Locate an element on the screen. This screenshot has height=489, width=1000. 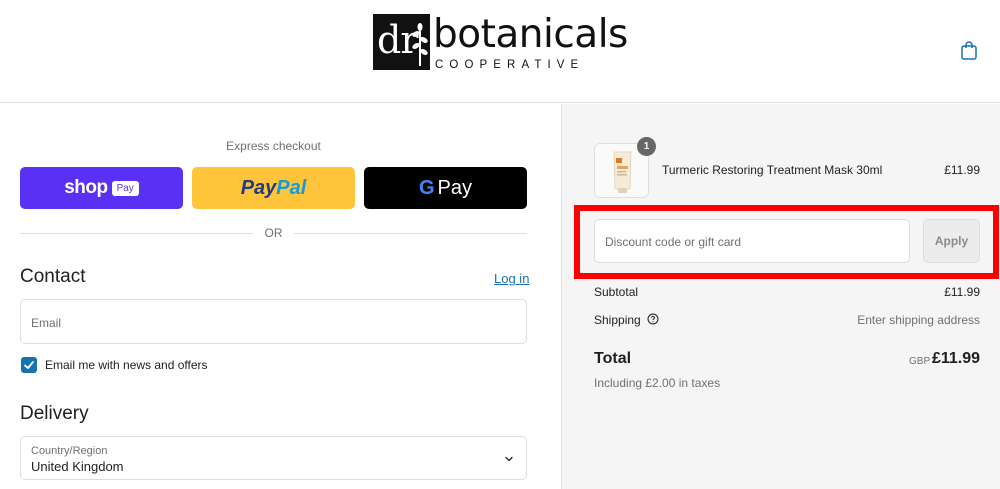
country-value: United Kingdom is located at coordinates (77, 466).